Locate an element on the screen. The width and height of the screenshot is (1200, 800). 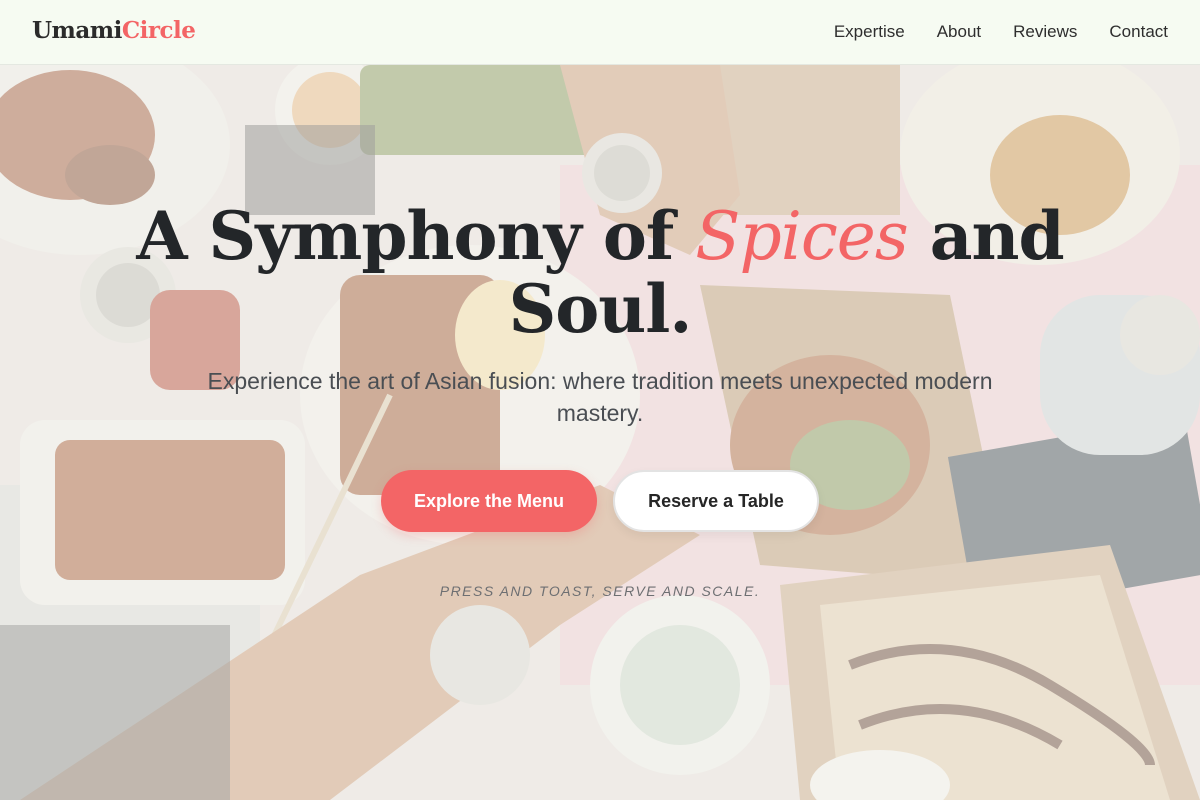
nav-link-about: About is located at coordinates (959, 32).